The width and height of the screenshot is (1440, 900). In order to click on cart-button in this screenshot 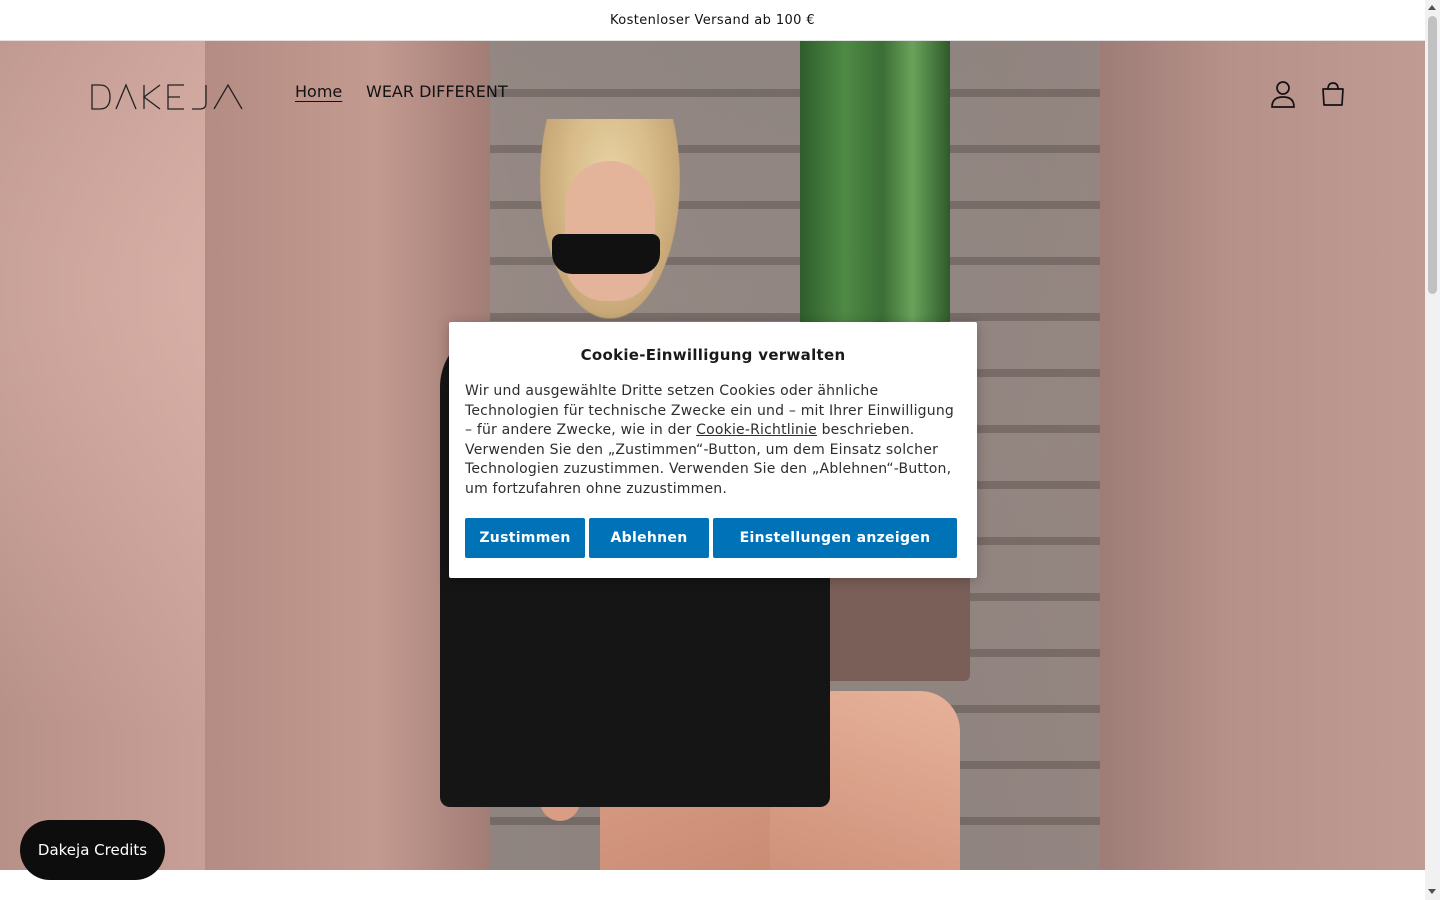, I will do `click(1333, 94)`.